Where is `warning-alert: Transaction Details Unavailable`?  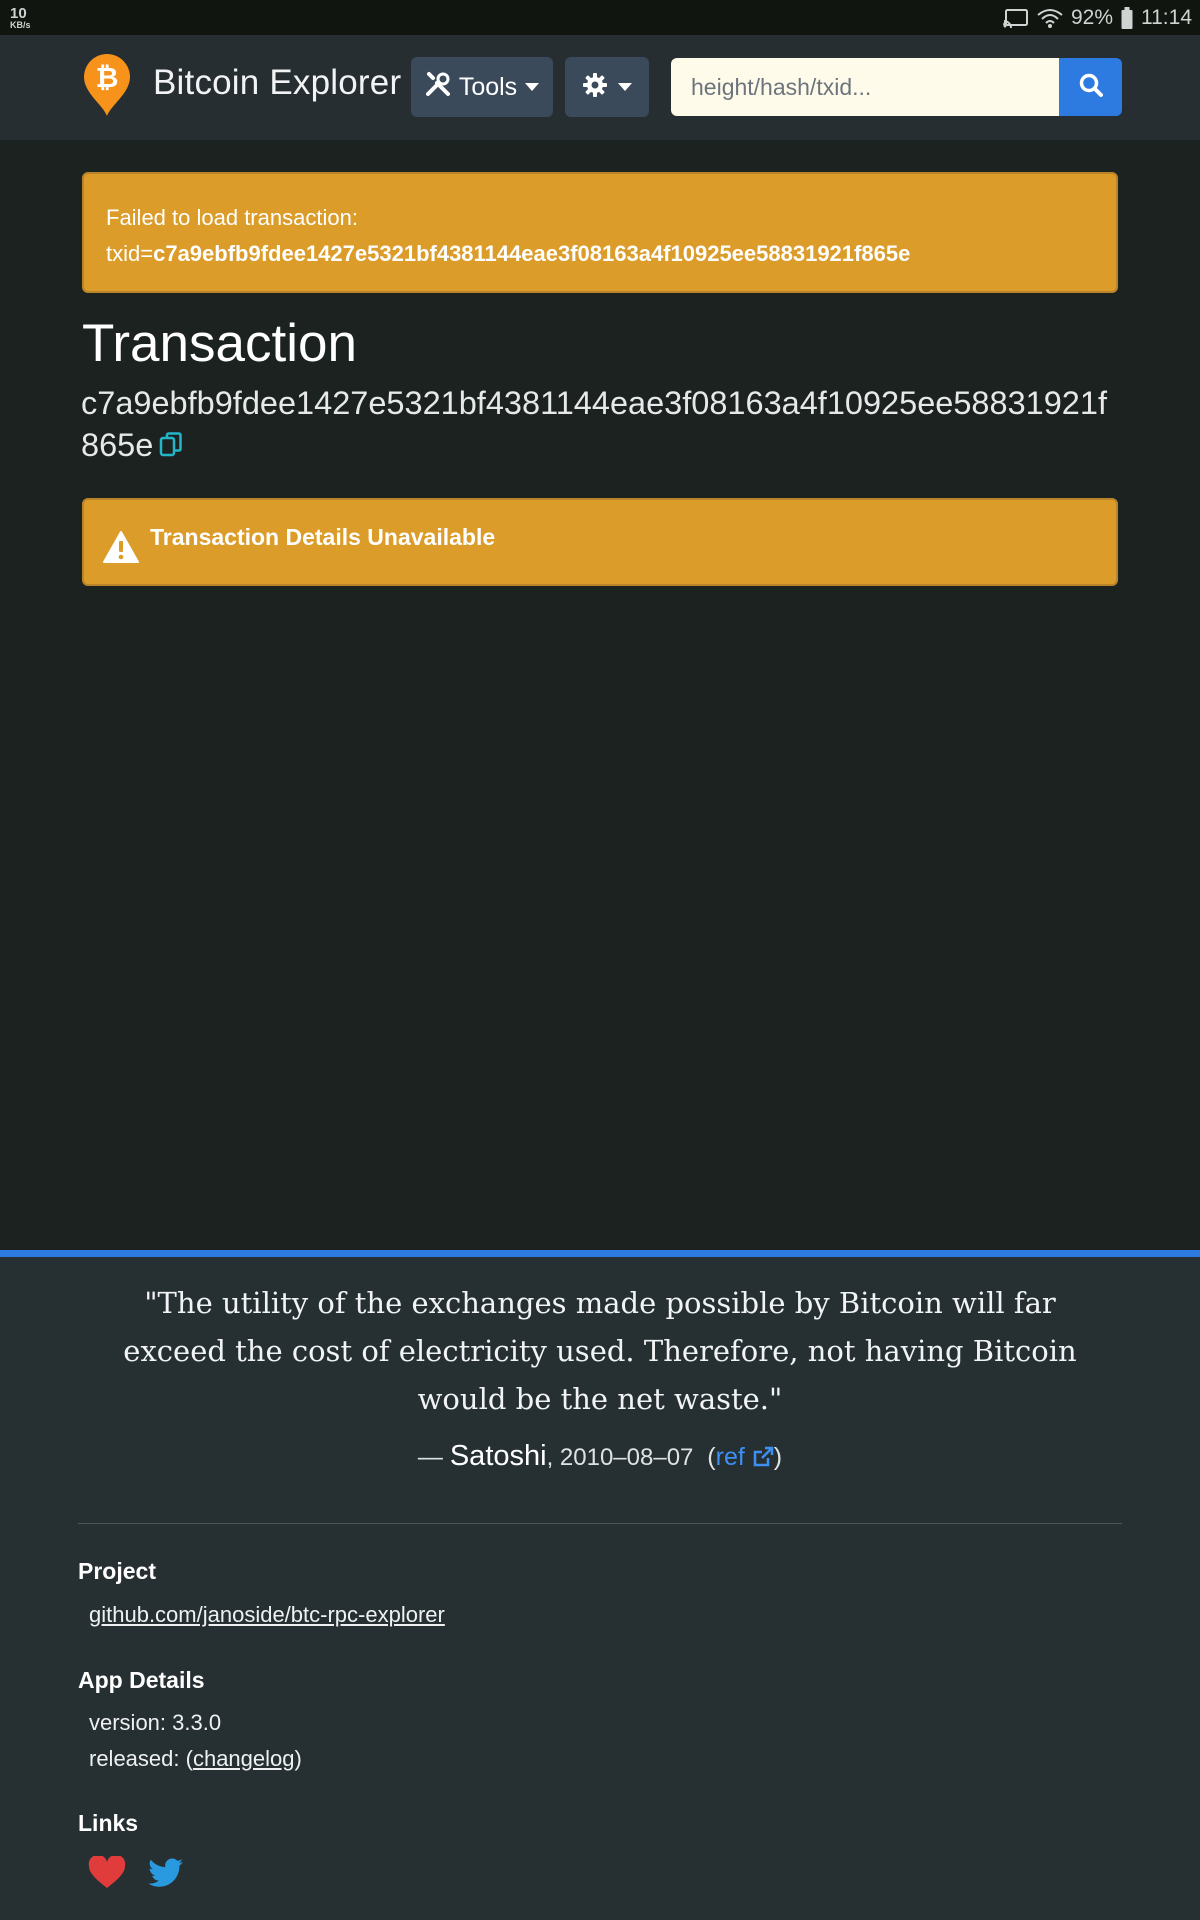 warning-alert: Transaction Details Unavailable is located at coordinates (600, 542).